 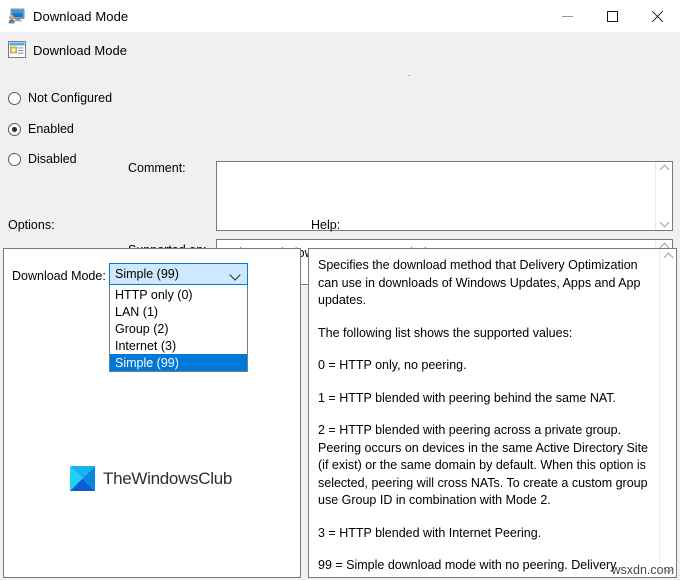 I want to click on watermark: wsxdn.com, so click(x=642, y=570).